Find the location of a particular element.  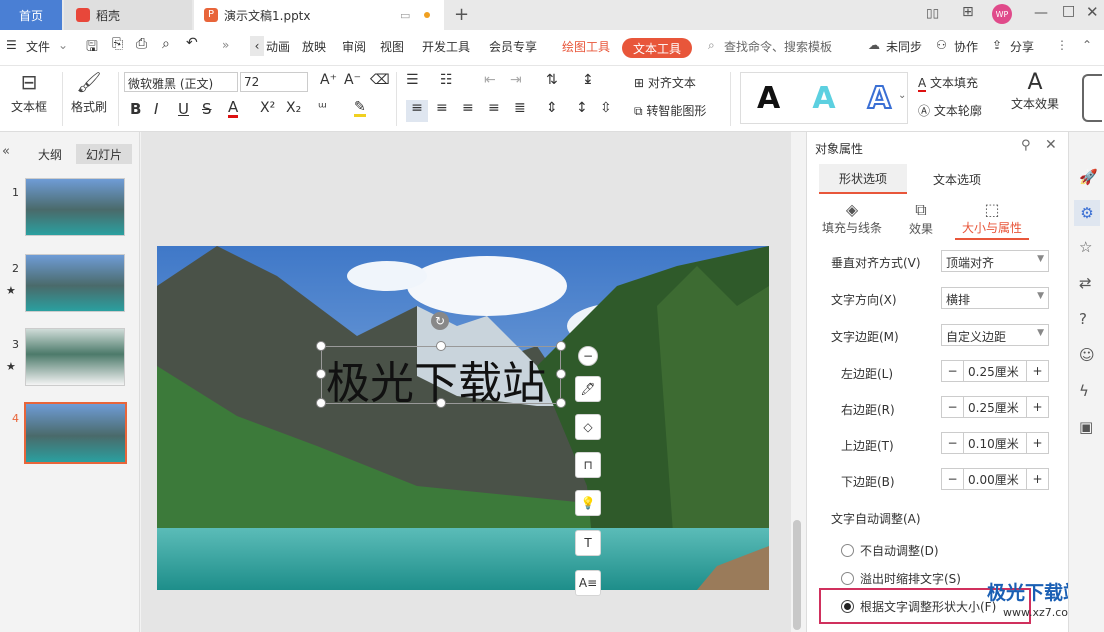

robot-icon: ☺ is located at coordinates (1087, 355).